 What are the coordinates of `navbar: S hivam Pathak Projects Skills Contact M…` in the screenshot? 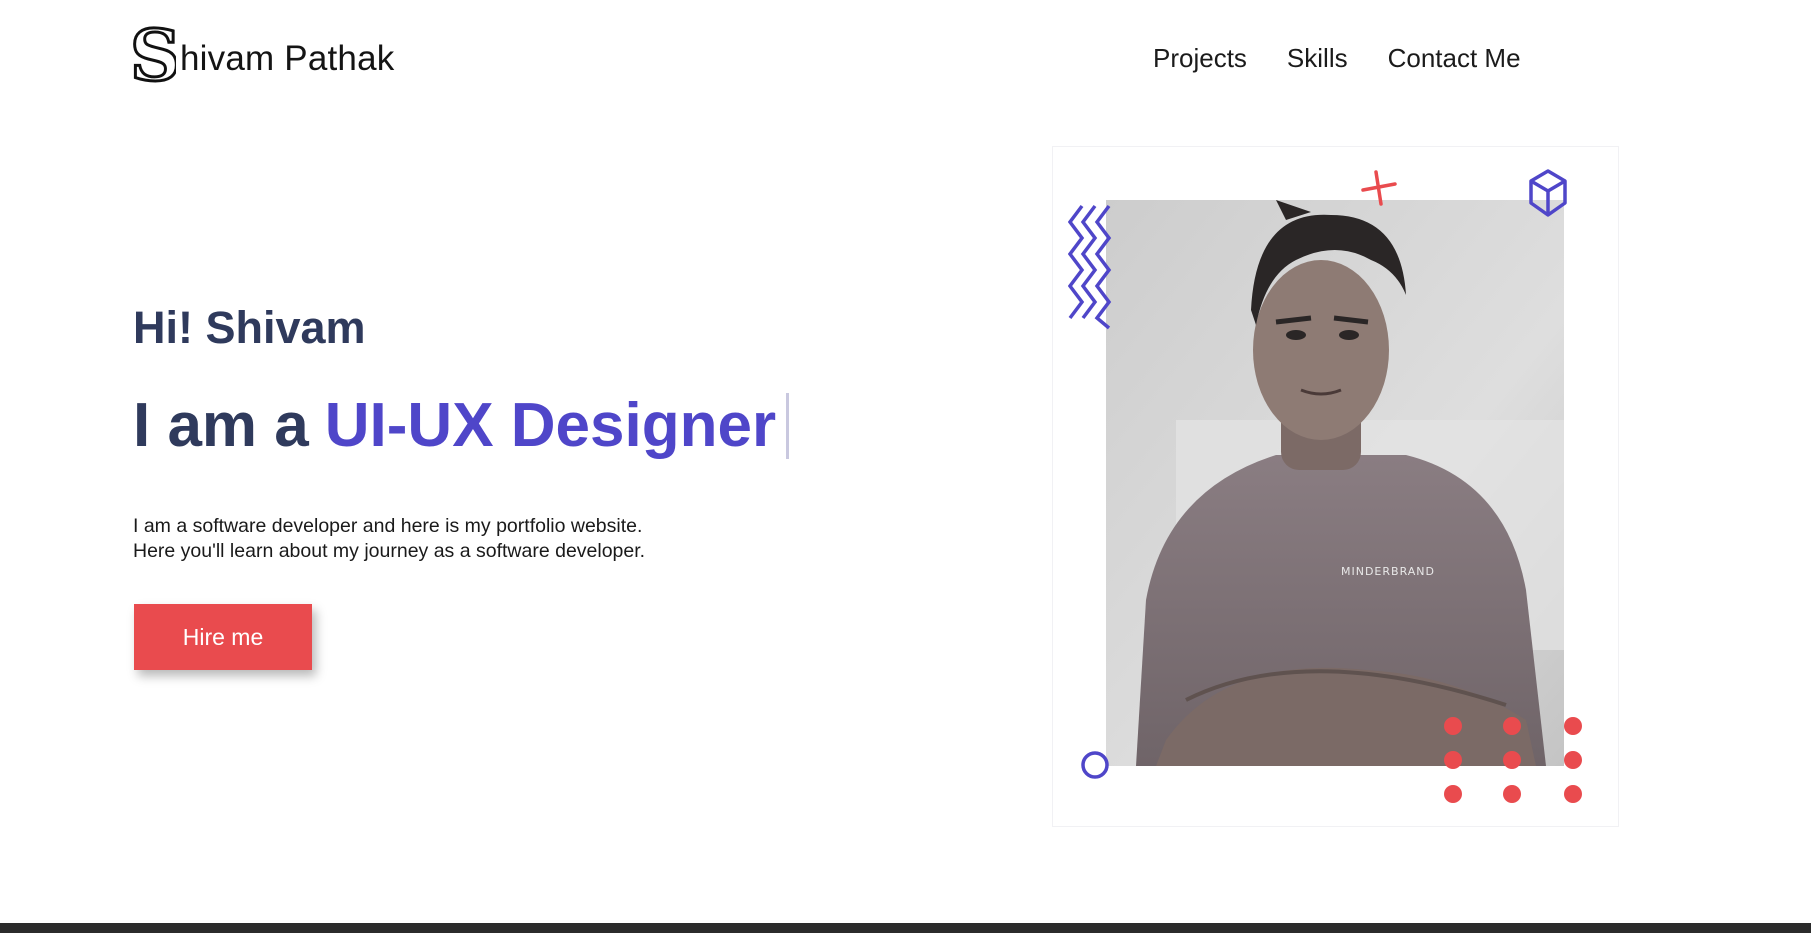 It's located at (905, 57).